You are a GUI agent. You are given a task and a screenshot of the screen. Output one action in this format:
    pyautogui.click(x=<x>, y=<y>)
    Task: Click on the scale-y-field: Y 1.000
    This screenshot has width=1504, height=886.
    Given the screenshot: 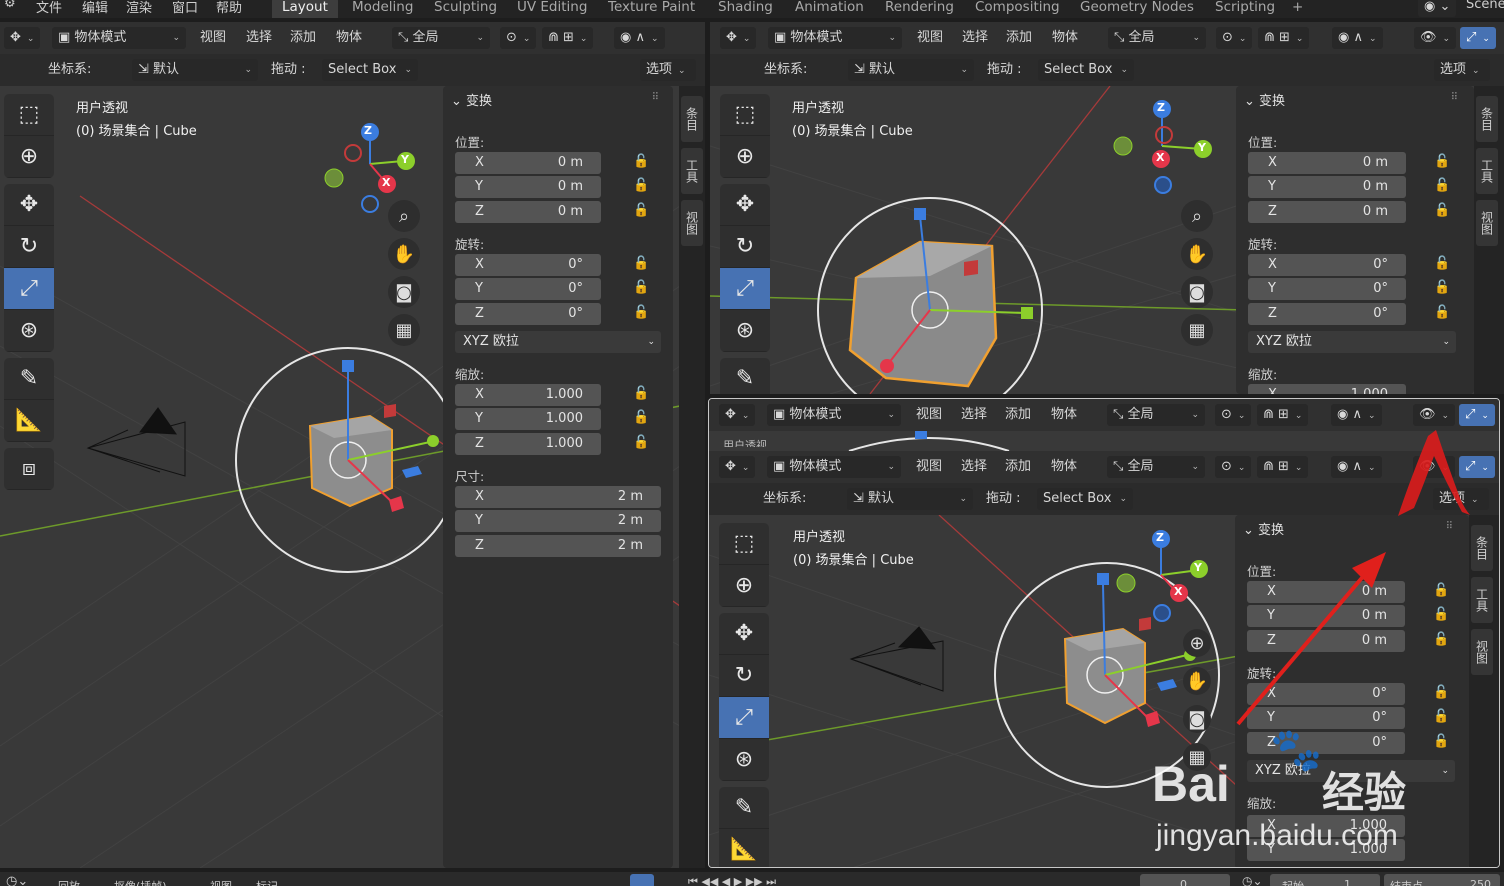 What is the action you would take?
    pyautogui.click(x=528, y=419)
    